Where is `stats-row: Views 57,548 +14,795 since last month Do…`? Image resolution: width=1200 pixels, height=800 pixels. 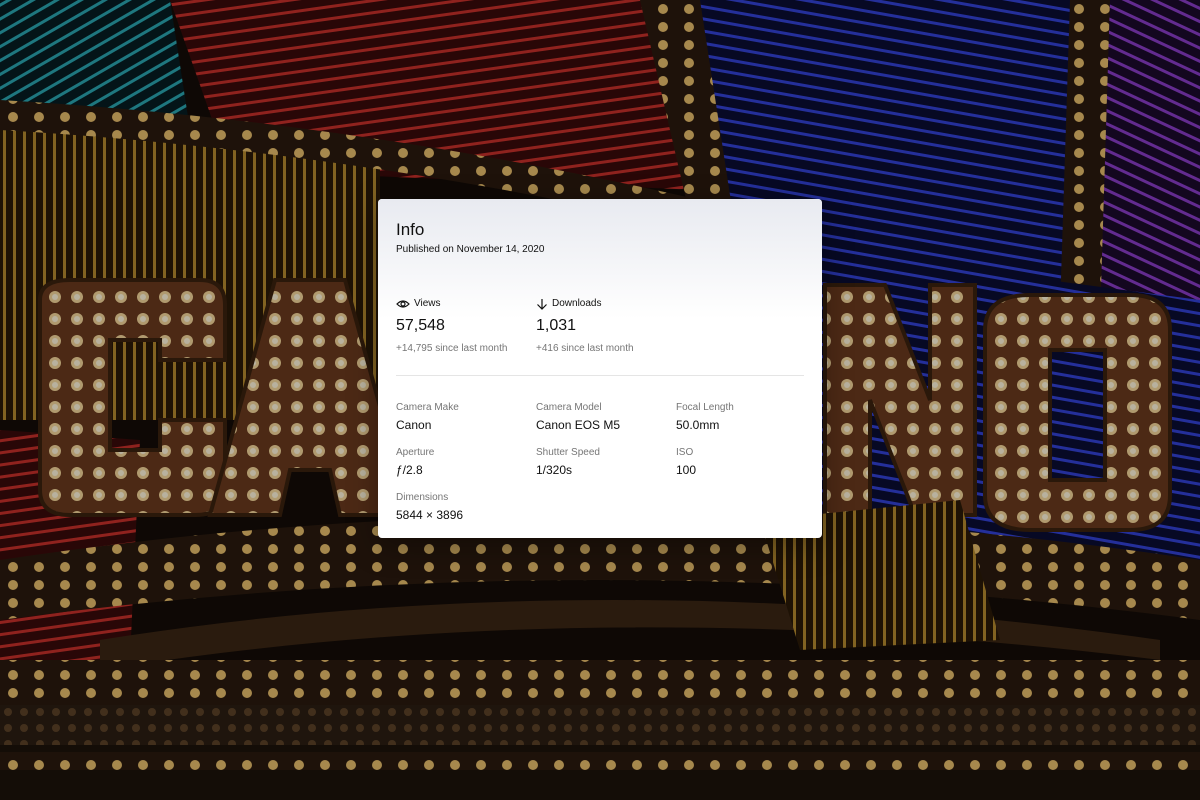 stats-row: Views 57,548 +14,795 since last month Do… is located at coordinates (600, 326).